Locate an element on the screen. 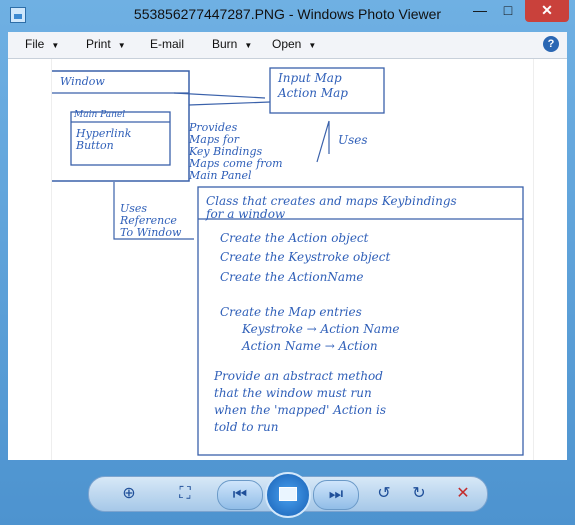  minimize-button: — is located at coordinates (480, 11).